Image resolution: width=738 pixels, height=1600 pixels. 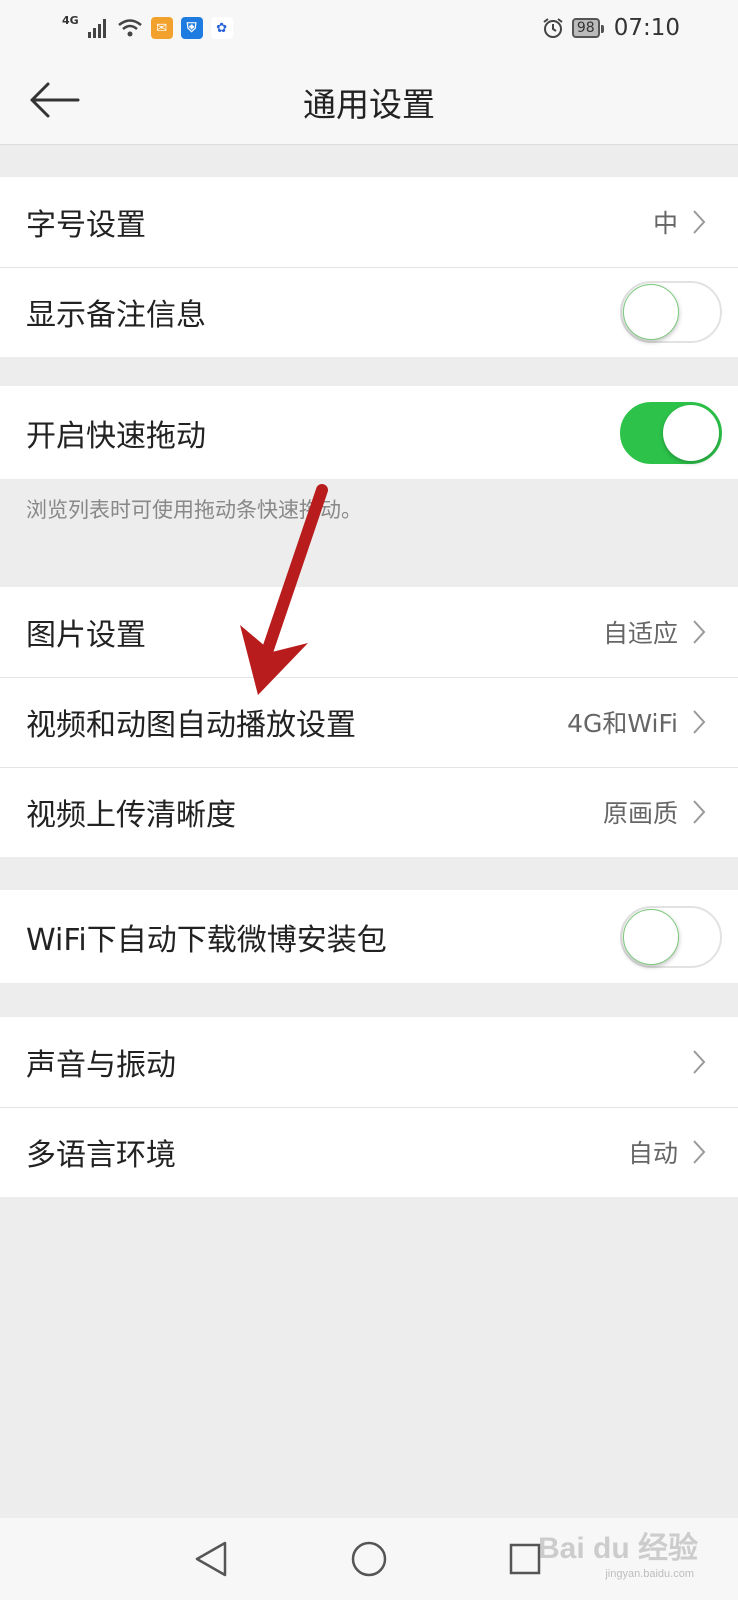 What do you see at coordinates (147, 26) in the screenshot?
I see `status-bar-left: 4G ✉ ⛨ ✿` at bounding box center [147, 26].